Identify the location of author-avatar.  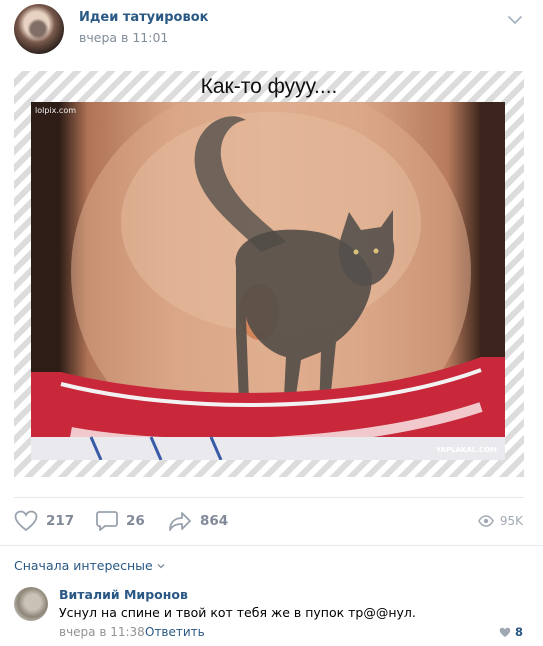
(39, 29).